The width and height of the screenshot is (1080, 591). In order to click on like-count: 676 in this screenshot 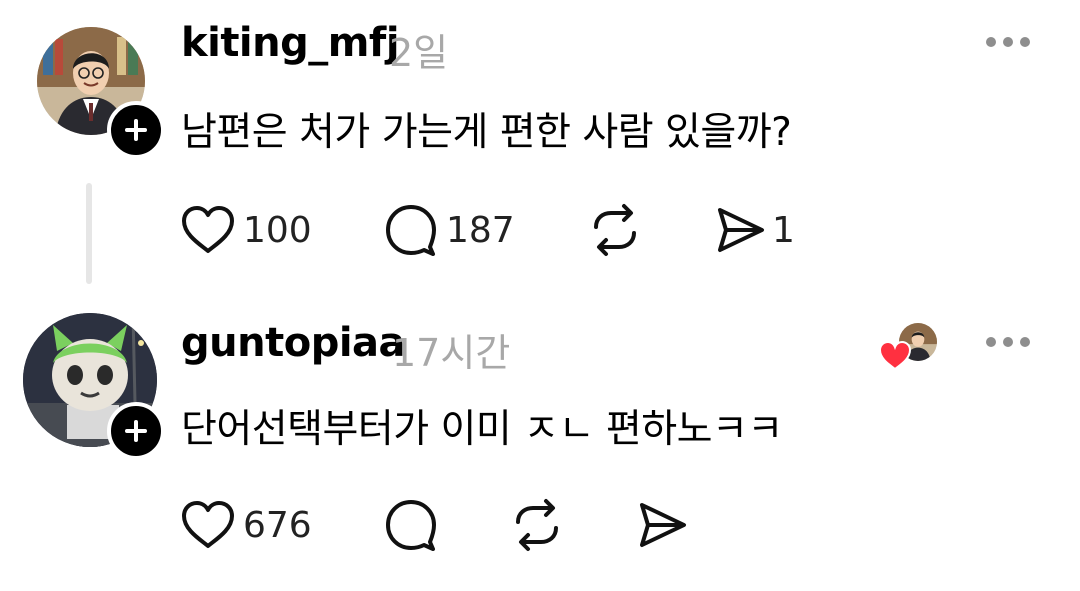, I will do `click(277, 525)`.